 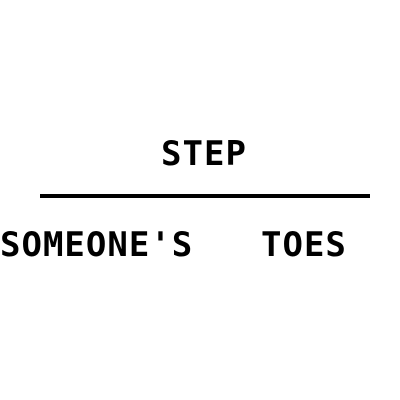 What do you see at coordinates (304, 245) in the screenshot?
I see `bottom-word-right: TOES` at bounding box center [304, 245].